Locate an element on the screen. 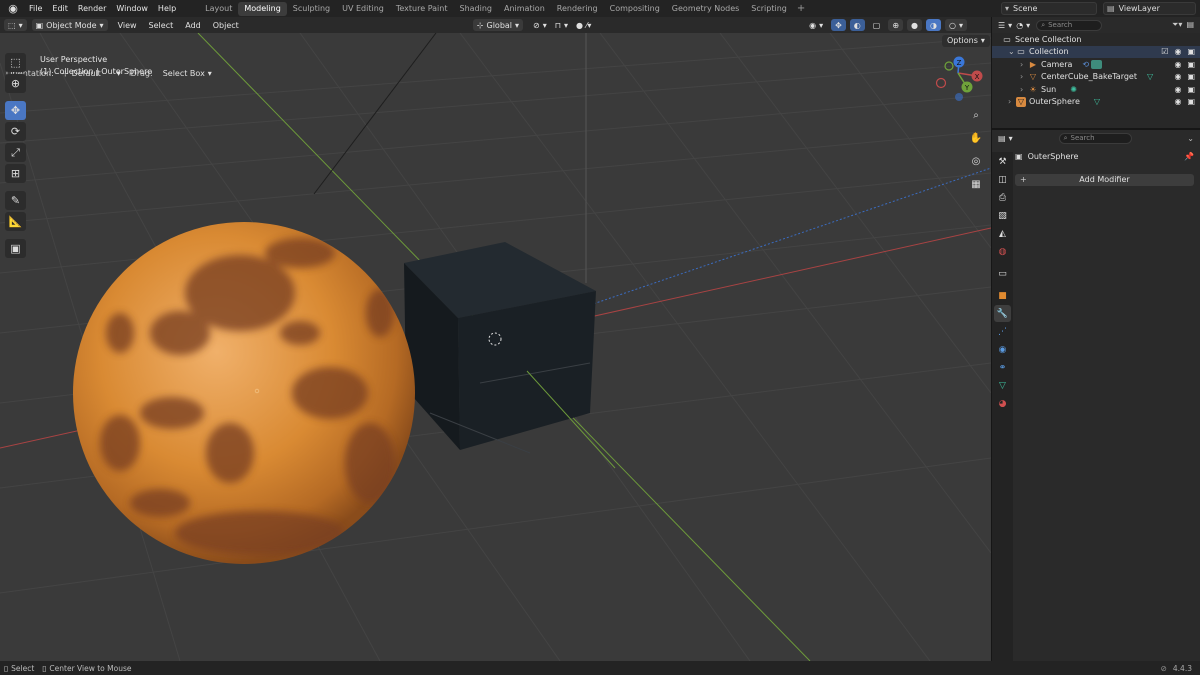  tab-material: ◕ is located at coordinates (1002, 403).